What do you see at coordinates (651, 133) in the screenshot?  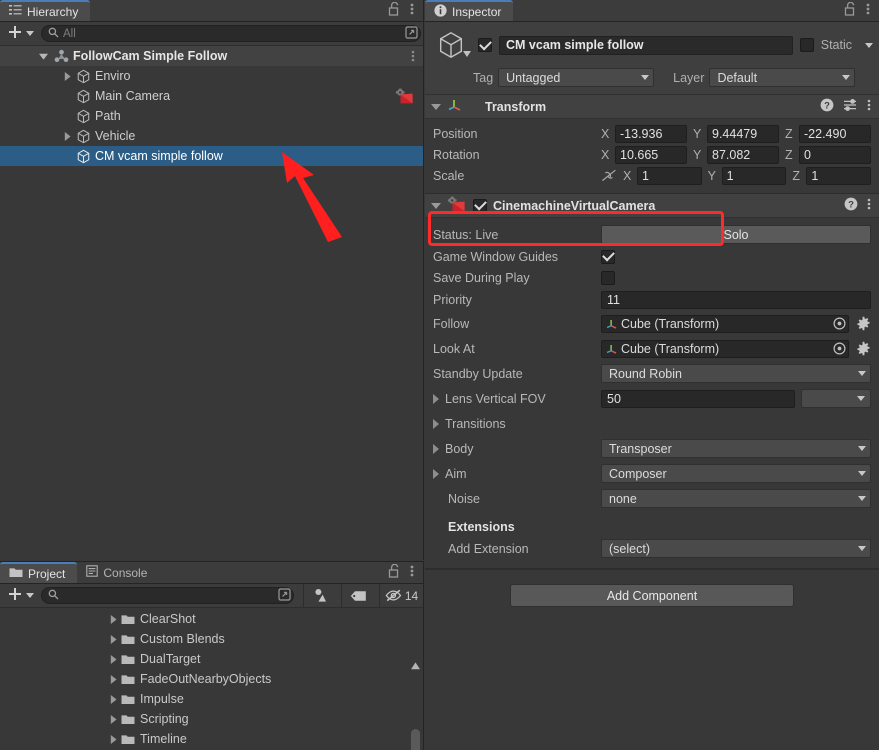 I see `position-x-field: -13.936` at bounding box center [651, 133].